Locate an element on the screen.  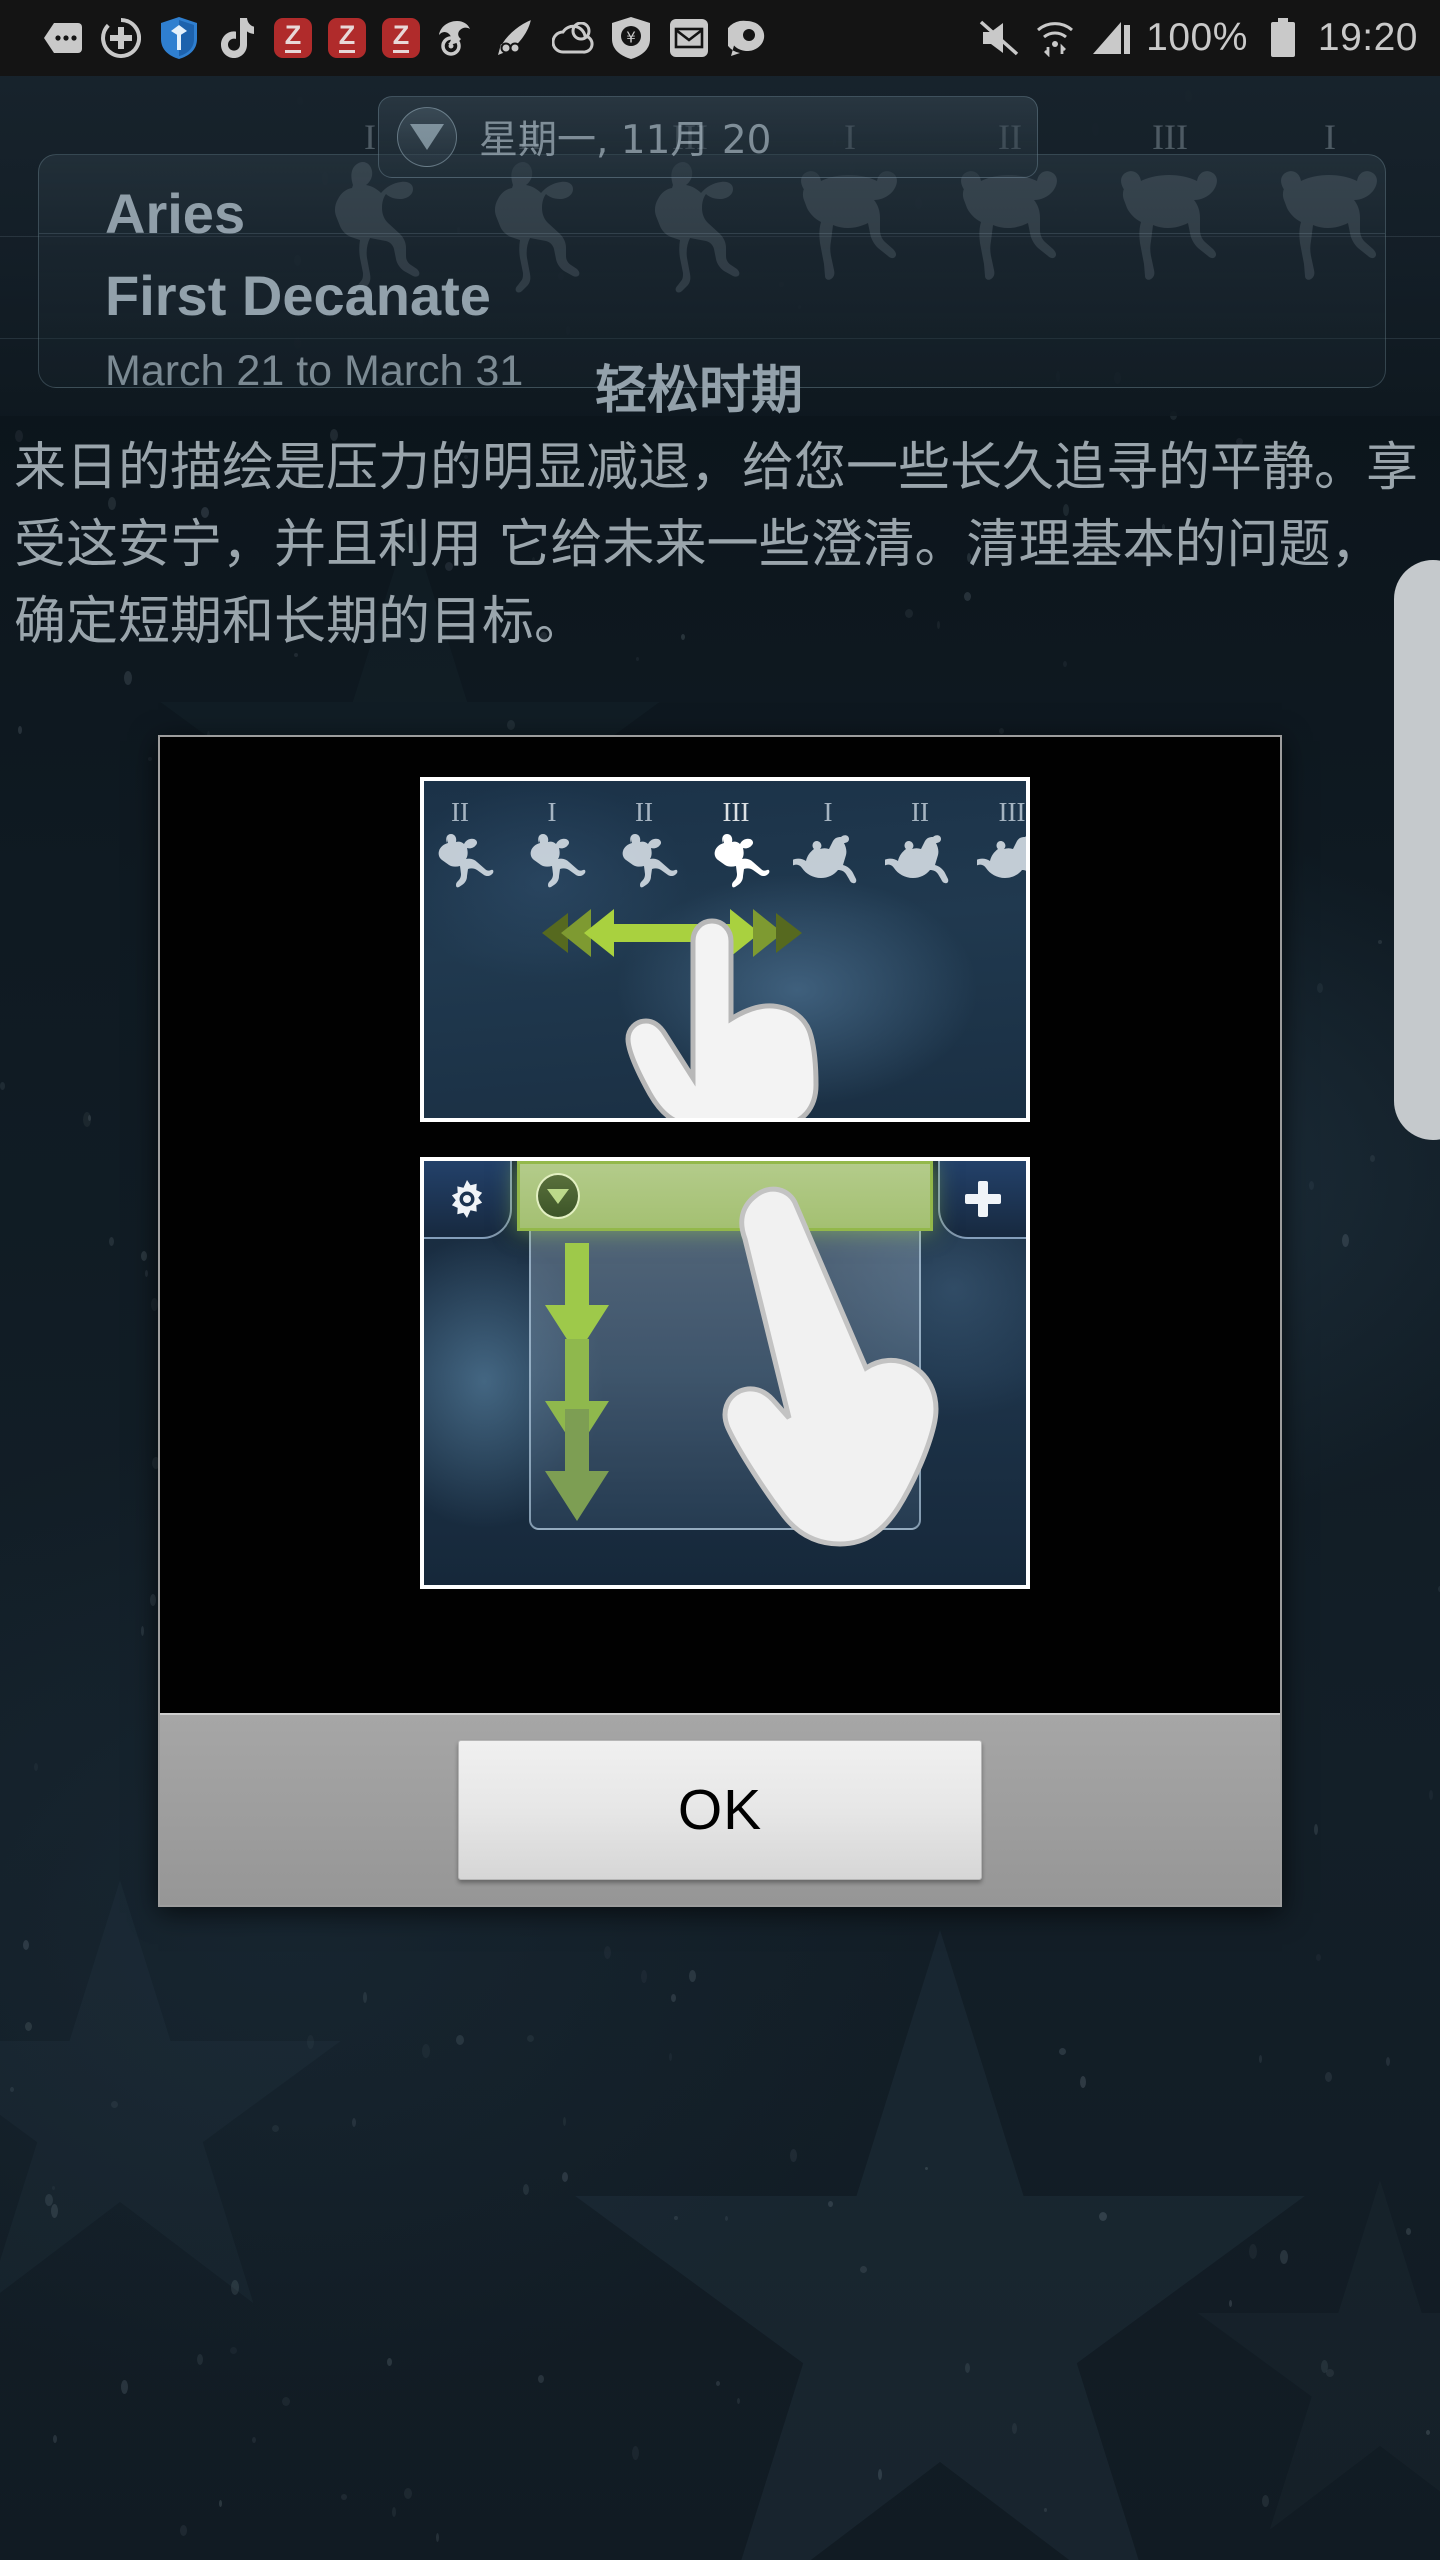
uc-browser-icon is located at coordinates (457, 38).